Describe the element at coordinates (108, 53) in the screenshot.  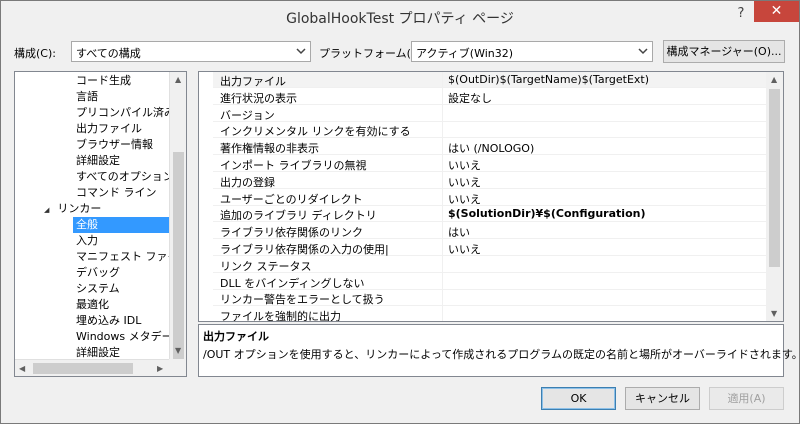
I see `configuration-value: すべての構成` at that location.